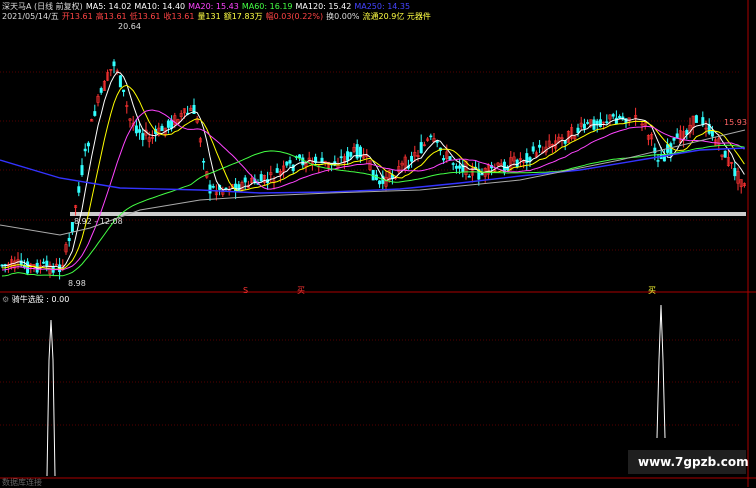 This screenshot has width=756, height=488. What do you see at coordinates (243, 16) in the screenshot?
I see `header-field: 额17.83万` at bounding box center [243, 16].